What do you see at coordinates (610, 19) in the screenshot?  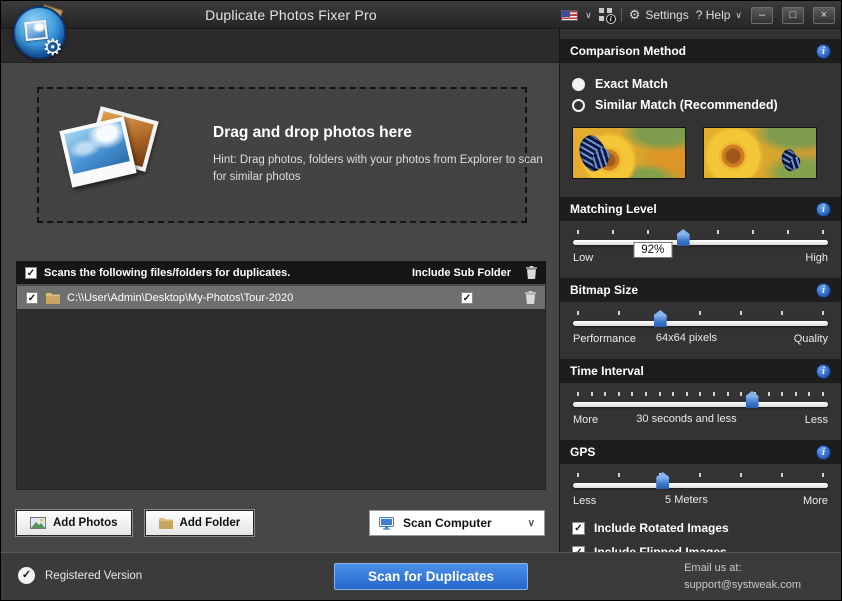 I see `info-badge-icon: i` at bounding box center [610, 19].